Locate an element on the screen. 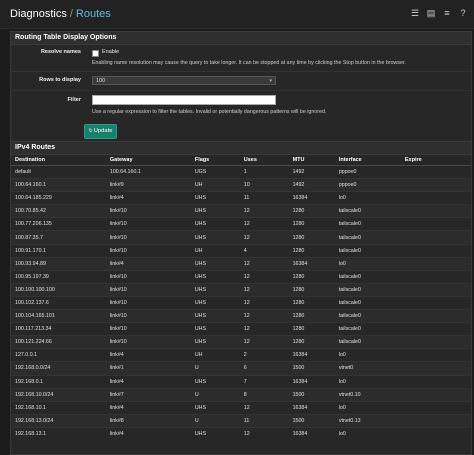 The height and width of the screenshot is (455, 474). column-header: Interface is located at coordinates (367, 160).